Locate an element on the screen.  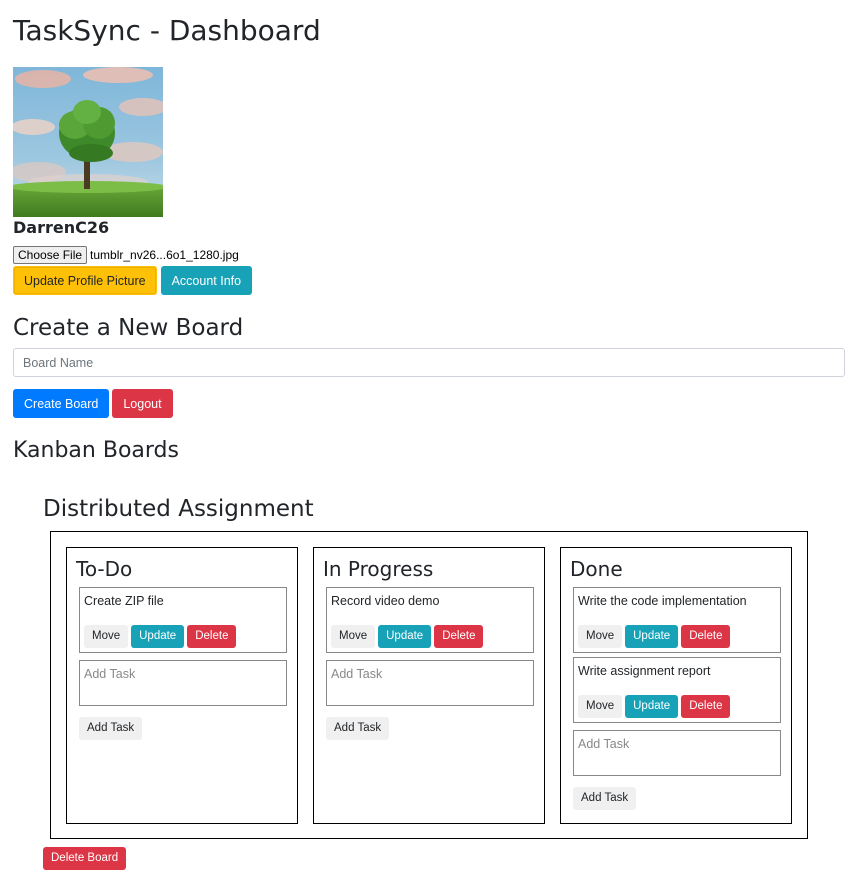
file-picker: Choose File tumblr_nv26...6o1_1280.jpg is located at coordinates (126, 255).